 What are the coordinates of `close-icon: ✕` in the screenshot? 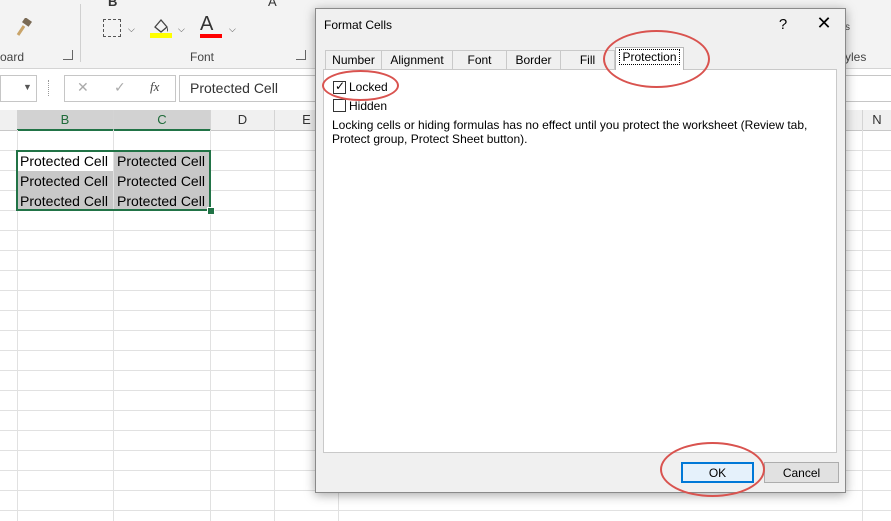 It's located at (824, 23).